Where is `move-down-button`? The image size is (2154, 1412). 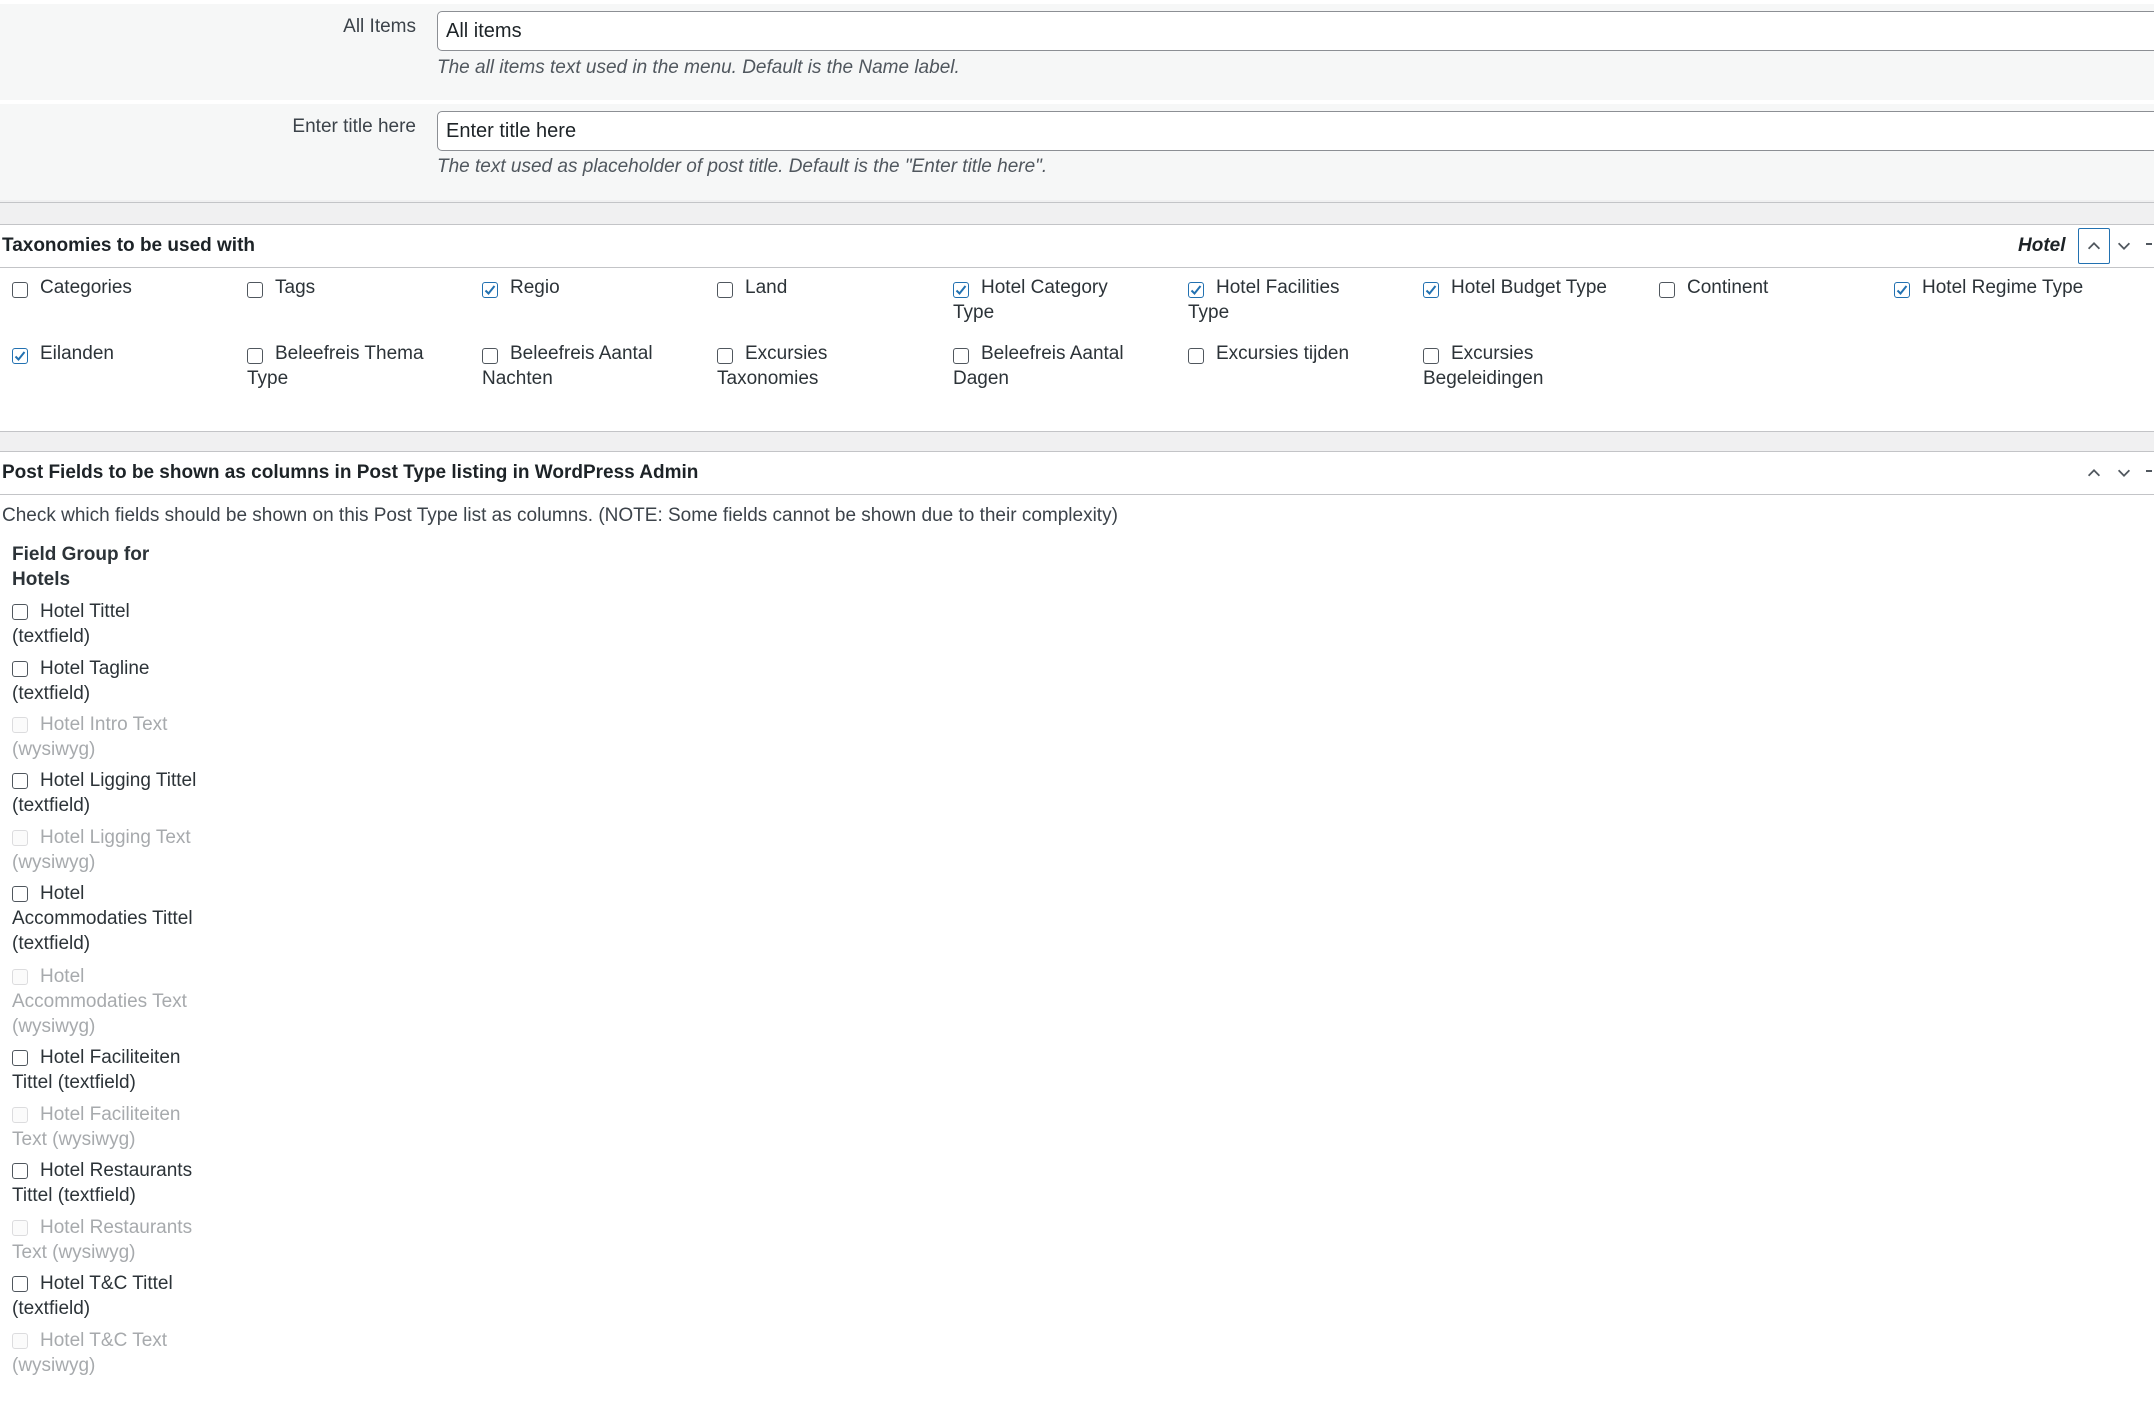
move-down-button is located at coordinates (2124, 246).